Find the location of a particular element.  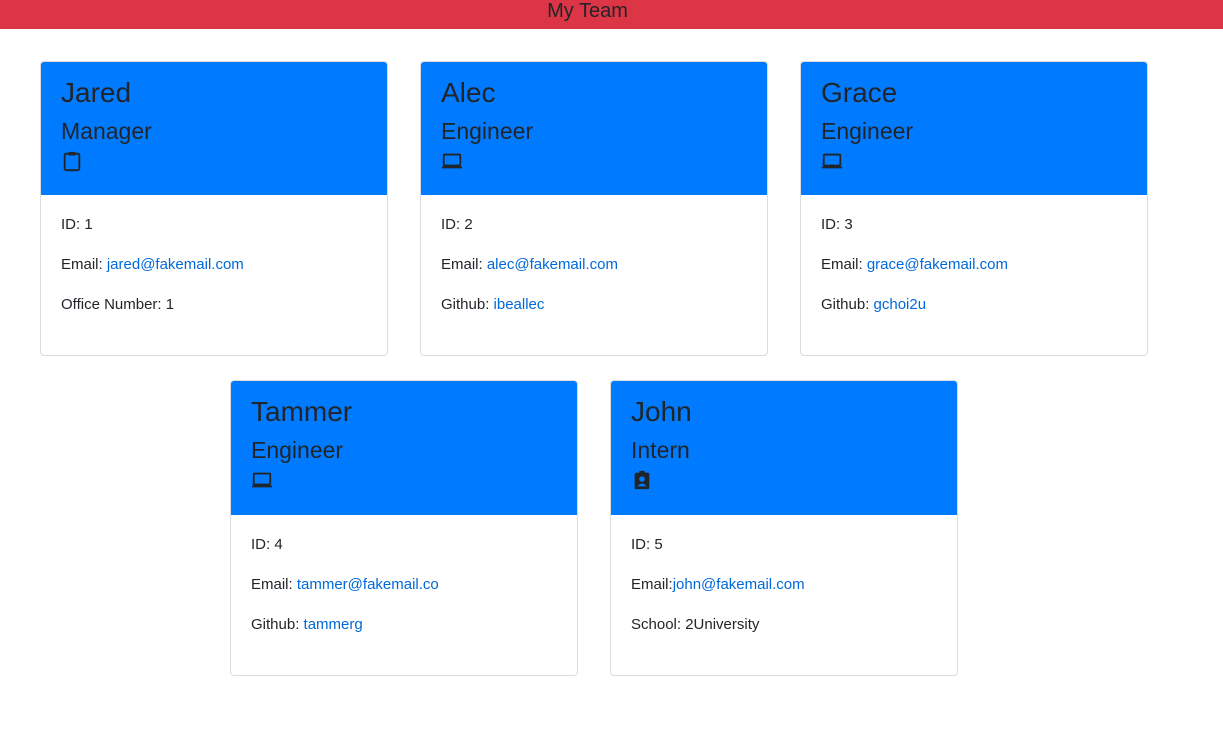

email-link: john@fakemail.com is located at coordinates (739, 584).